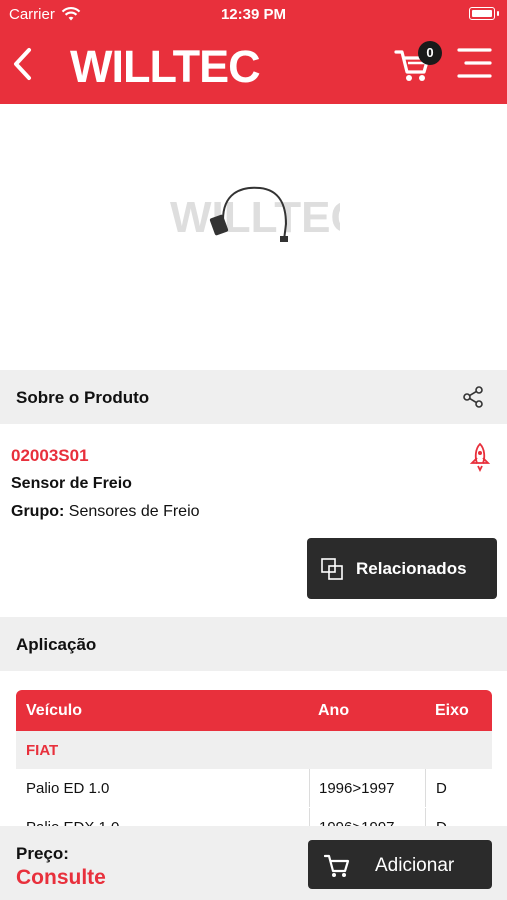 Image resolution: width=507 pixels, height=900 pixels. Describe the element at coordinates (337, 865) in the screenshot. I see `cart-icon` at that location.